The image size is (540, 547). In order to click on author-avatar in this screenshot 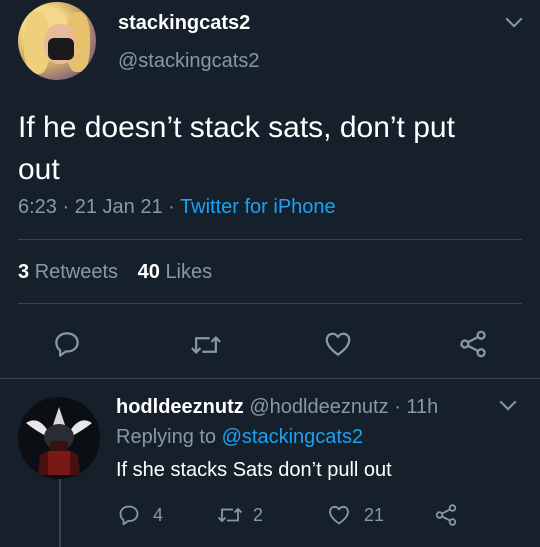, I will do `click(57, 41)`.